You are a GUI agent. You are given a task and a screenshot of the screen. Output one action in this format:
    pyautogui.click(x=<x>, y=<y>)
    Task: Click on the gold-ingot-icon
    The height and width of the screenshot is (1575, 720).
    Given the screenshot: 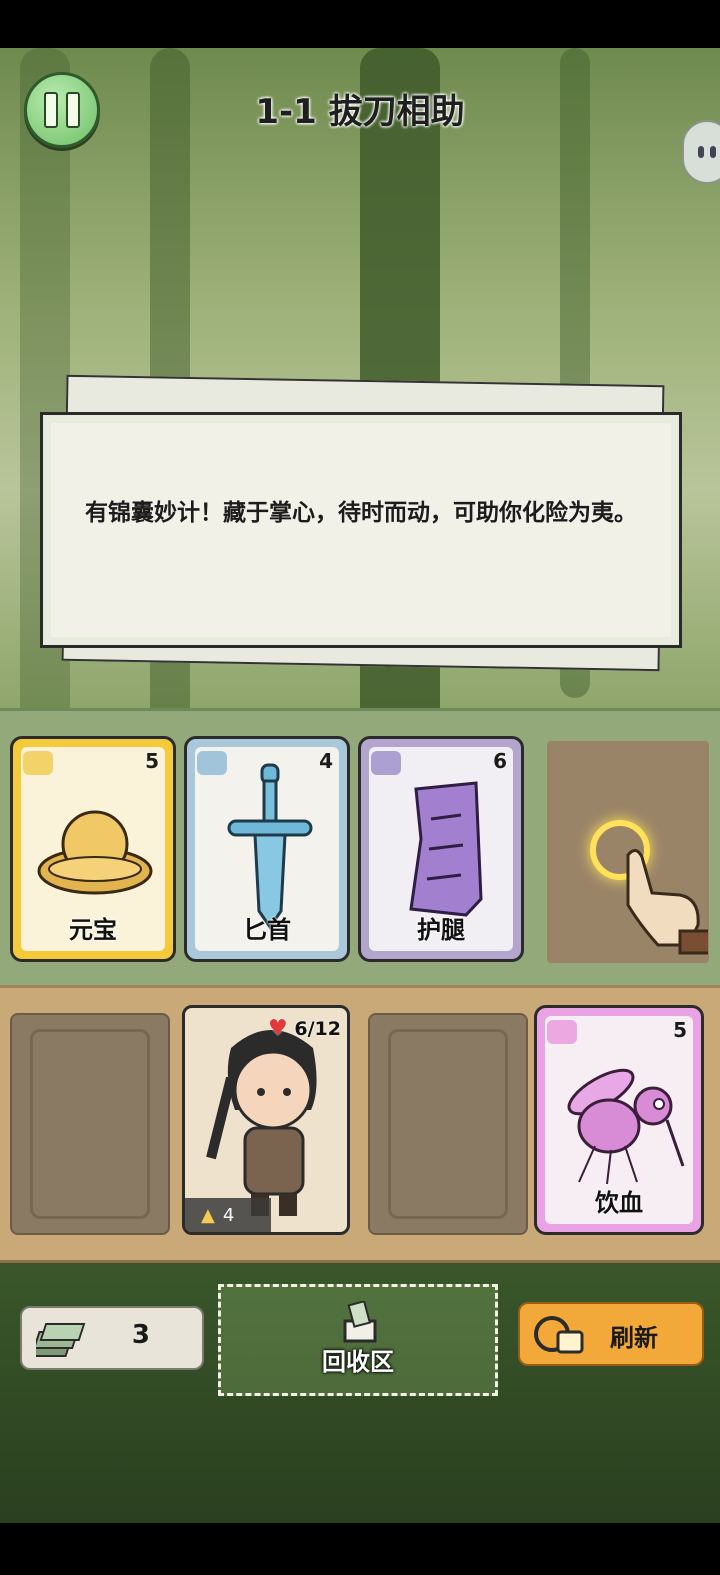 What is the action you would take?
    pyautogui.click(x=95, y=852)
    